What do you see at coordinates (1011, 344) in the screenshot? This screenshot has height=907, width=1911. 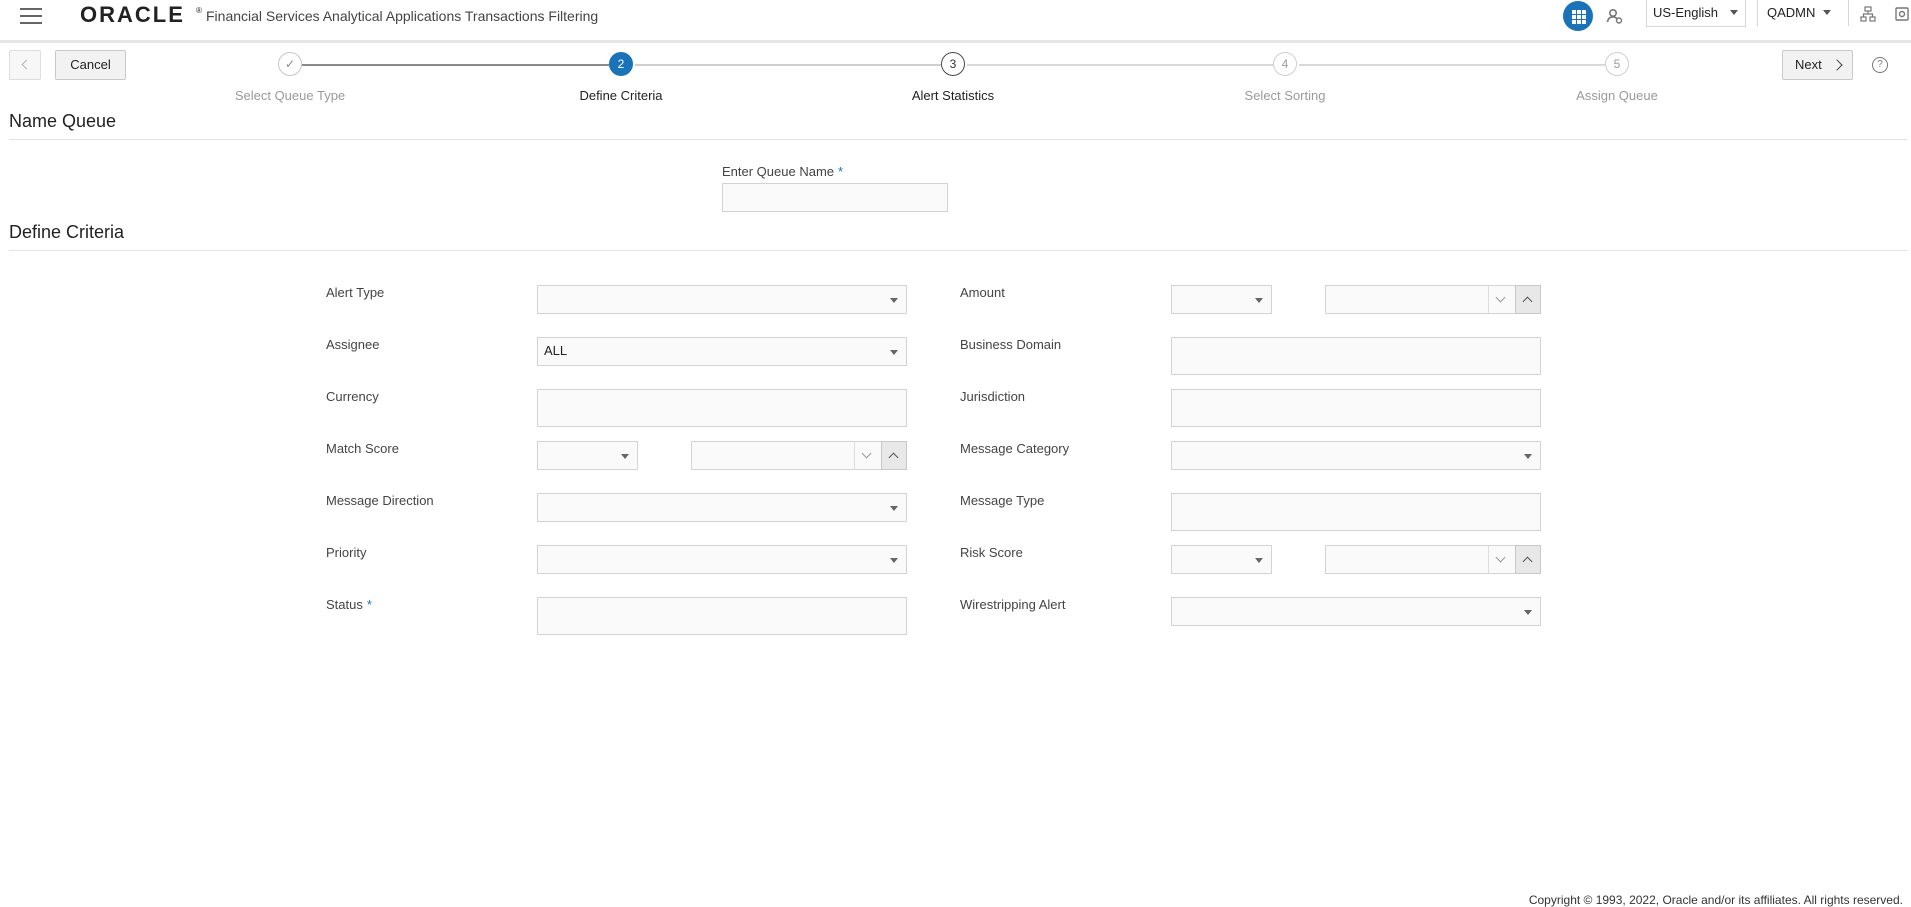 I see `business-domain-label: Business Domain` at bounding box center [1011, 344].